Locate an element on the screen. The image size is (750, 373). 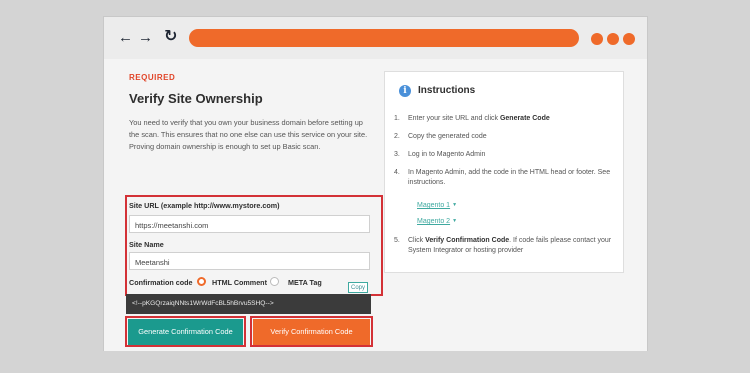
generate-code-button: Generate Confirmation Code is located at coordinates (185, 332).